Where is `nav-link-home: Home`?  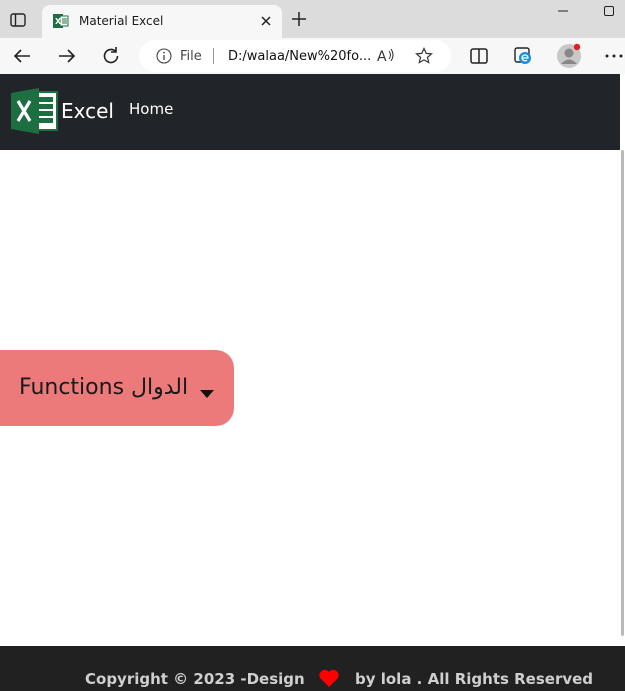
nav-link-home: Home is located at coordinates (151, 109).